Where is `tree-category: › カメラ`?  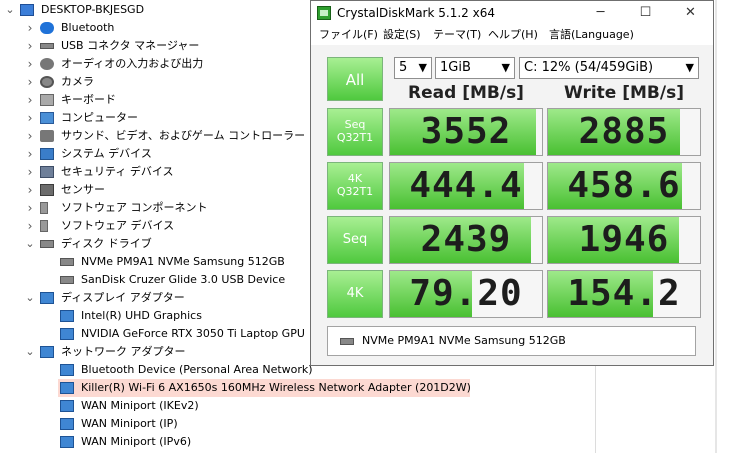
tree-category: › カメラ is located at coordinates (155, 82).